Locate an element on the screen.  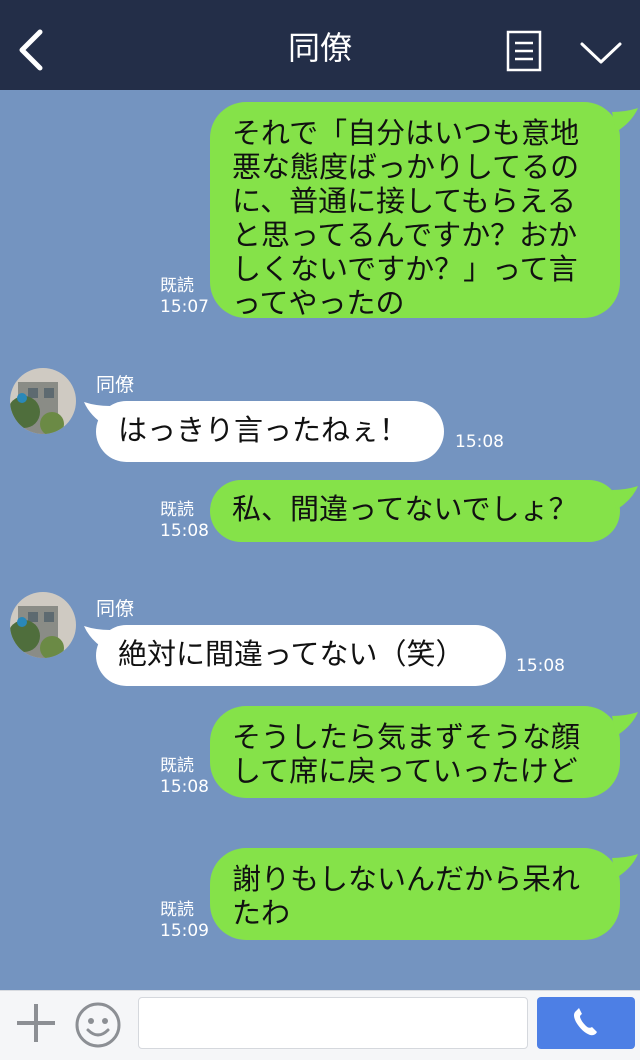
menu-button is located at coordinates (524, 51).